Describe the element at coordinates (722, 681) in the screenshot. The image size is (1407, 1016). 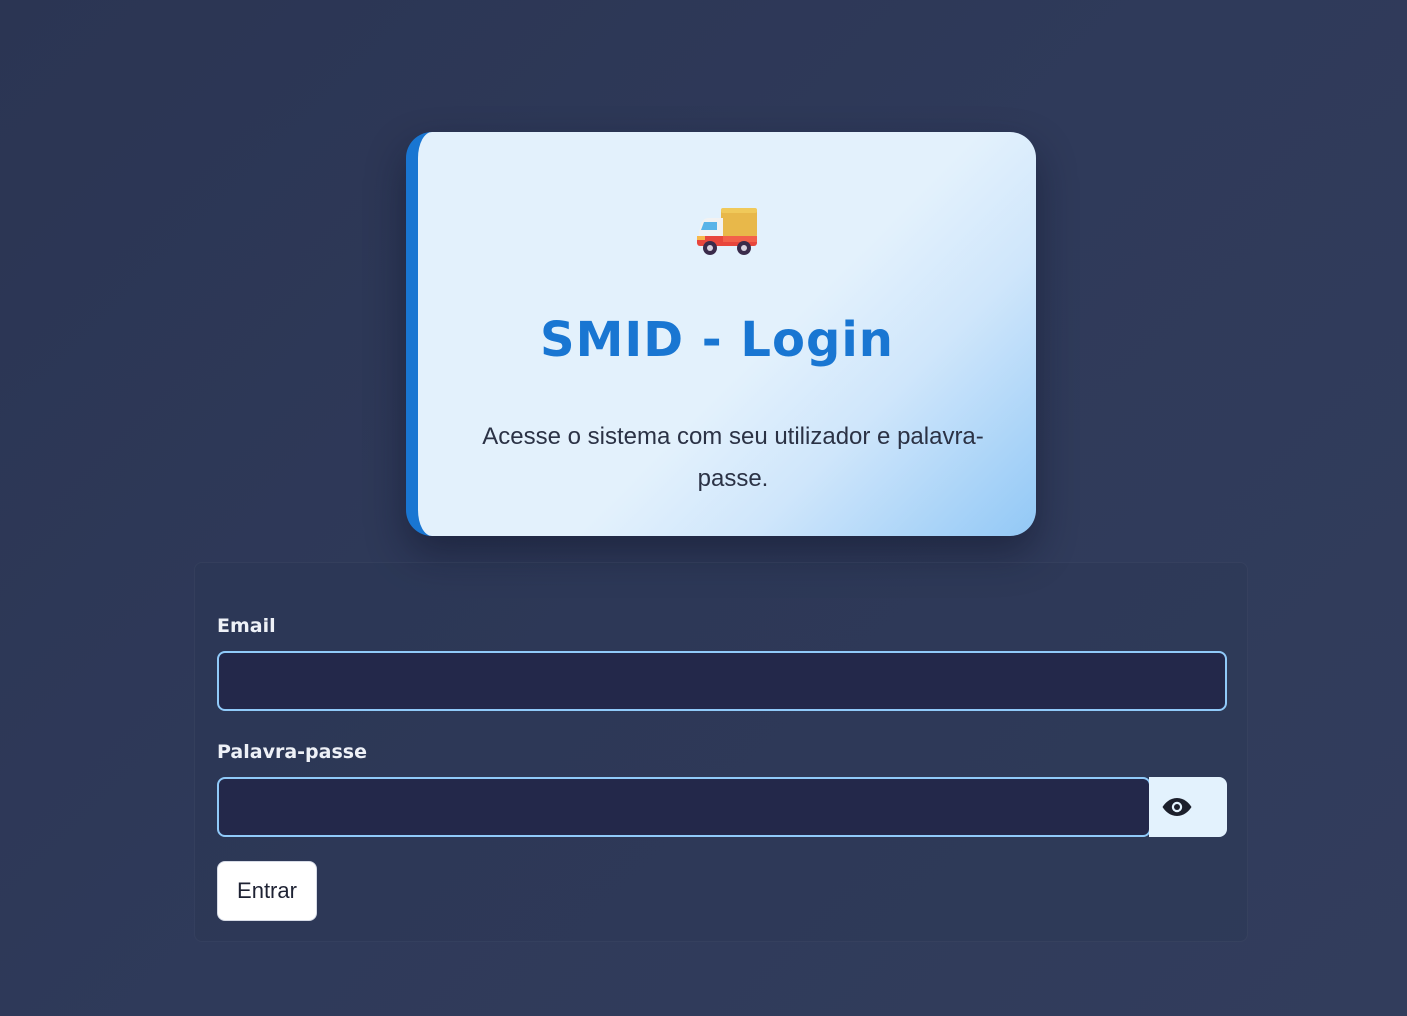
I see `email-field` at that location.